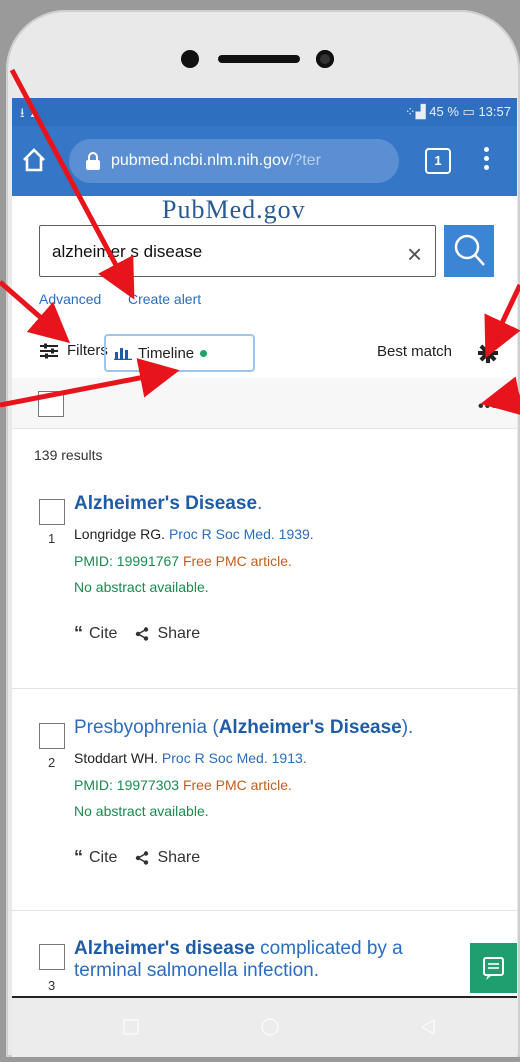 The height and width of the screenshot is (1062, 520). I want to click on result-citation: Stoddart WH. Proc R Soc Med. 1913., so click(190, 758).